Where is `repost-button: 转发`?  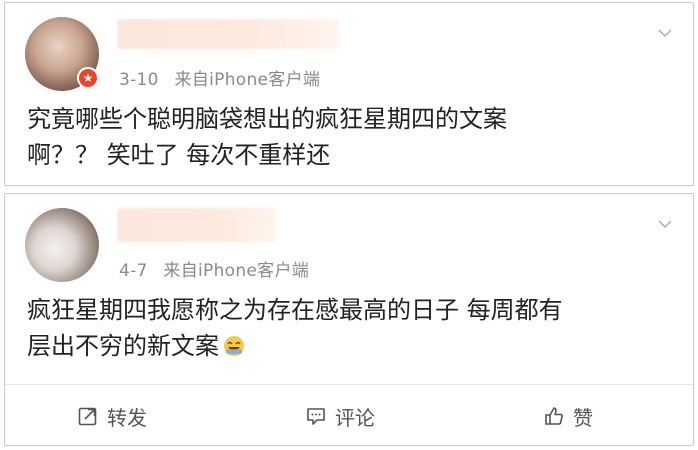
repost-button: 转发 is located at coordinates (112, 416).